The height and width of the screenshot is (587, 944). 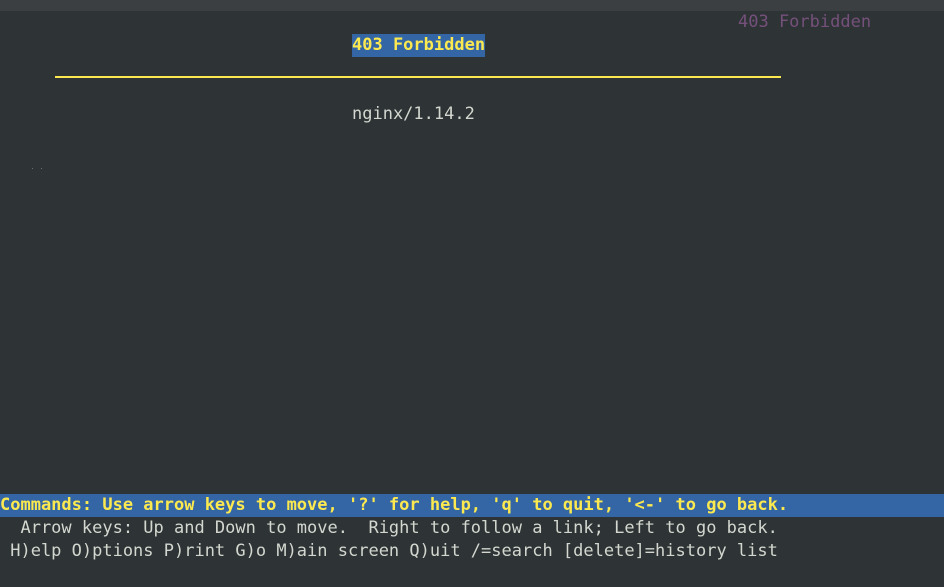 What do you see at coordinates (413, 114) in the screenshot?
I see `server-signature: nginx/1.14.2` at bounding box center [413, 114].